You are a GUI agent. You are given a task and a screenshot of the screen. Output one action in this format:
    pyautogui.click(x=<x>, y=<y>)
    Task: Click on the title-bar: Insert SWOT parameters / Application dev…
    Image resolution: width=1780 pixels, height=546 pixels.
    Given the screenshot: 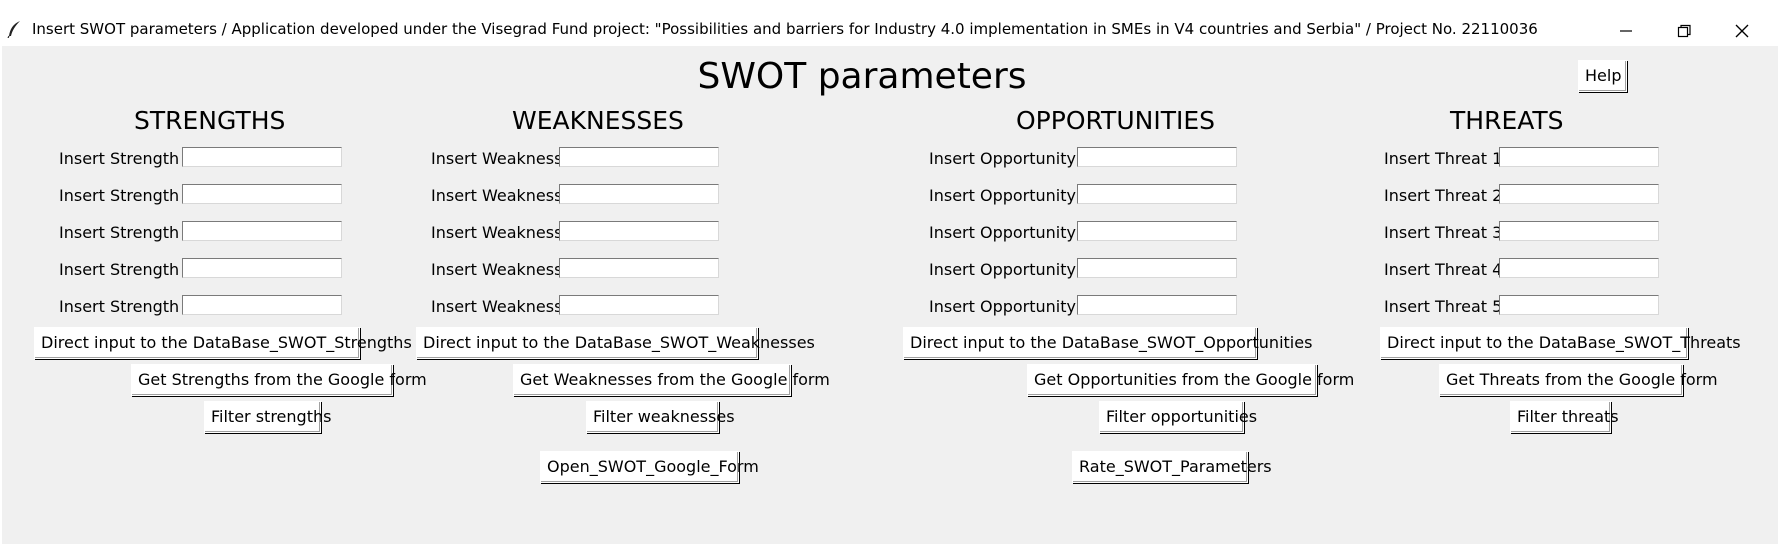 What is the action you would take?
    pyautogui.click(x=890, y=23)
    